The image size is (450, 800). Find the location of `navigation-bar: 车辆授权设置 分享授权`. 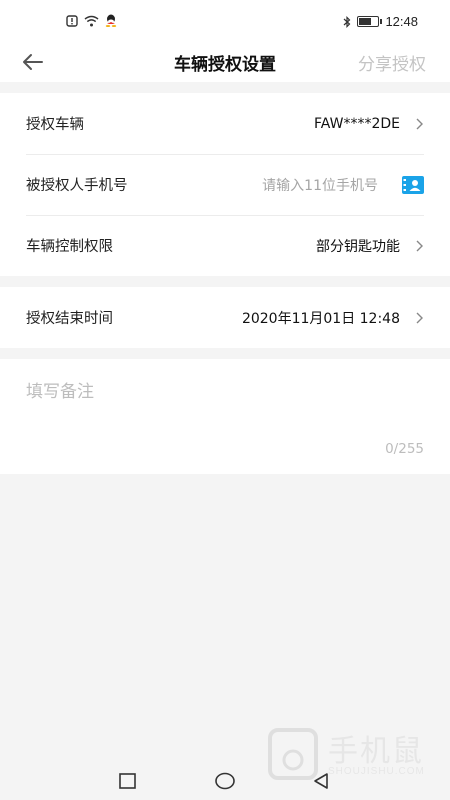

navigation-bar: 车辆授权设置 分享授权 is located at coordinates (225, 63).